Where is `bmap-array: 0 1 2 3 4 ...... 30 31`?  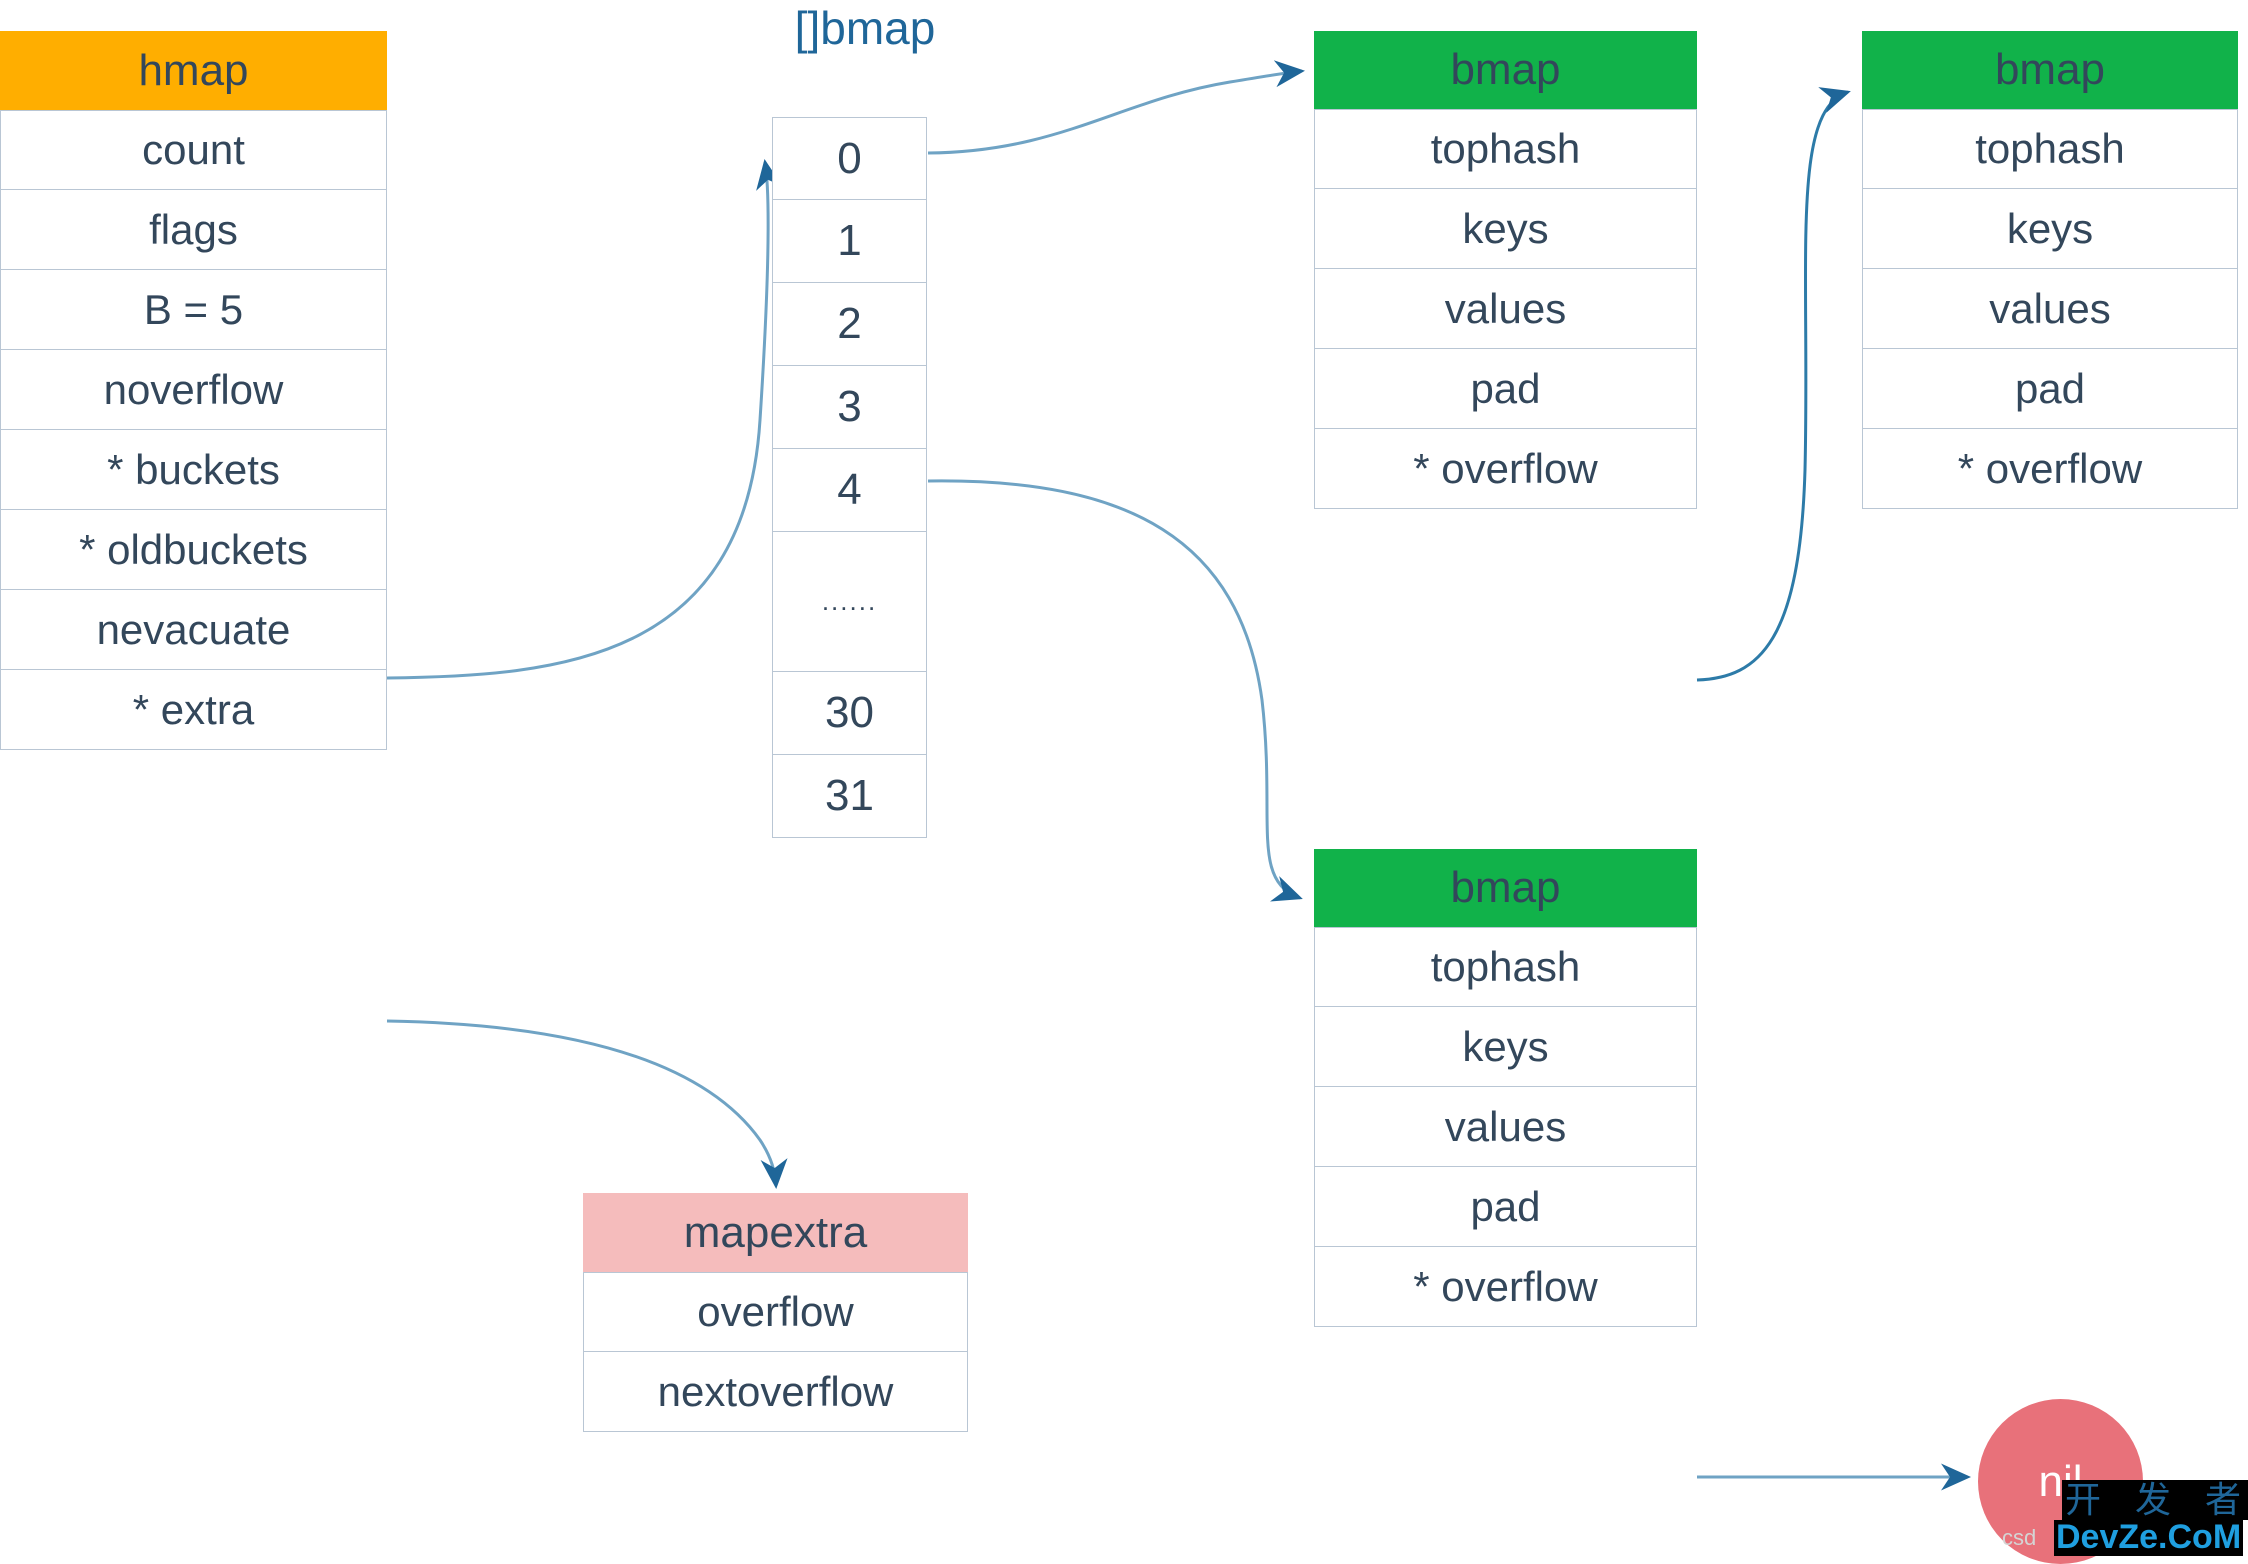 bmap-array: 0 1 2 3 4 ...... 30 31 is located at coordinates (849, 477).